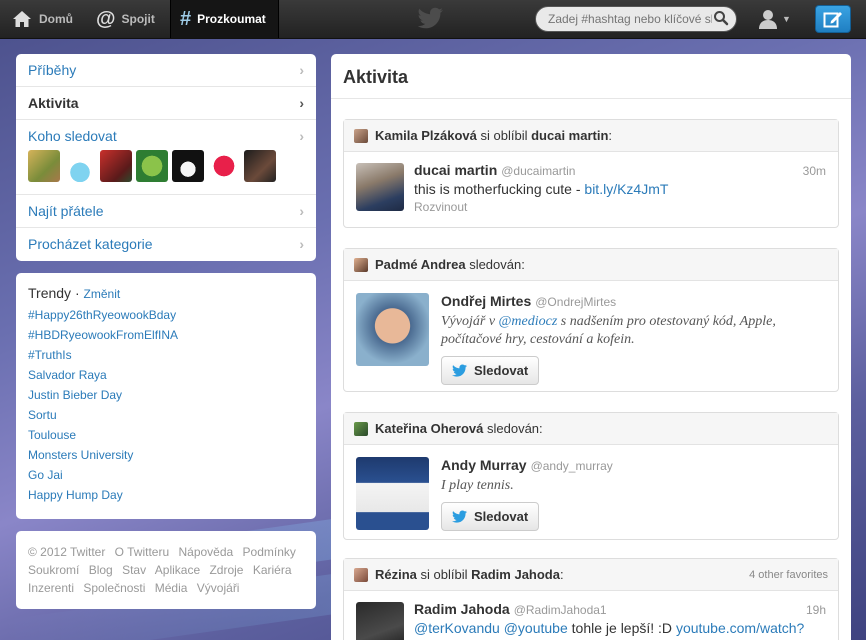  What do you see at coordinates (166, 70) in the screenshot?
I see `sidebar-item-stories: Příběhy ›` at bounding box center [166, 70].